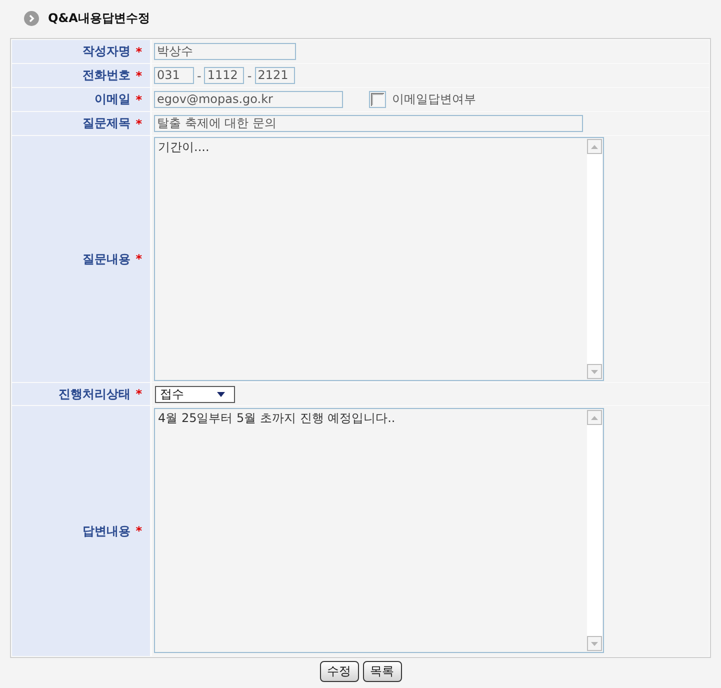 The height and width of the screenshot is (688, 721). What do you see at coordinates (434, 99) in the screenshot?
I see `checkbox-label: 이메일답변여부` at bounding box center [434, 99].